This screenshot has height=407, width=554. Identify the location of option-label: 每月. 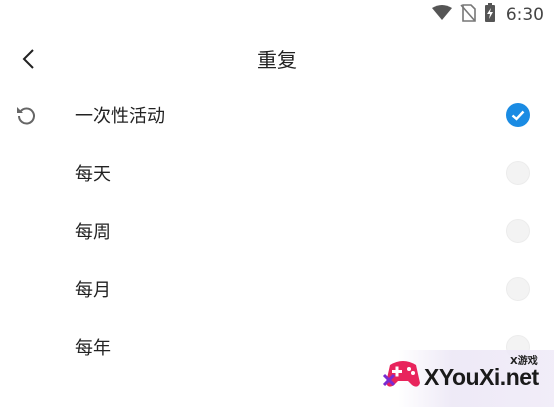
(93, 290).